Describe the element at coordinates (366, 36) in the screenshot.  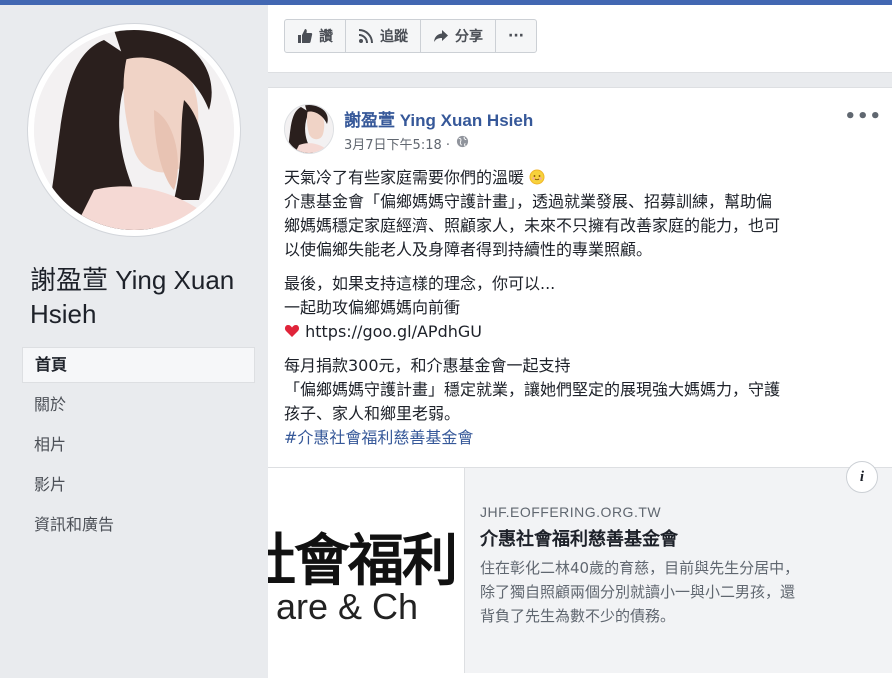
I see `rss-icon` at that location.